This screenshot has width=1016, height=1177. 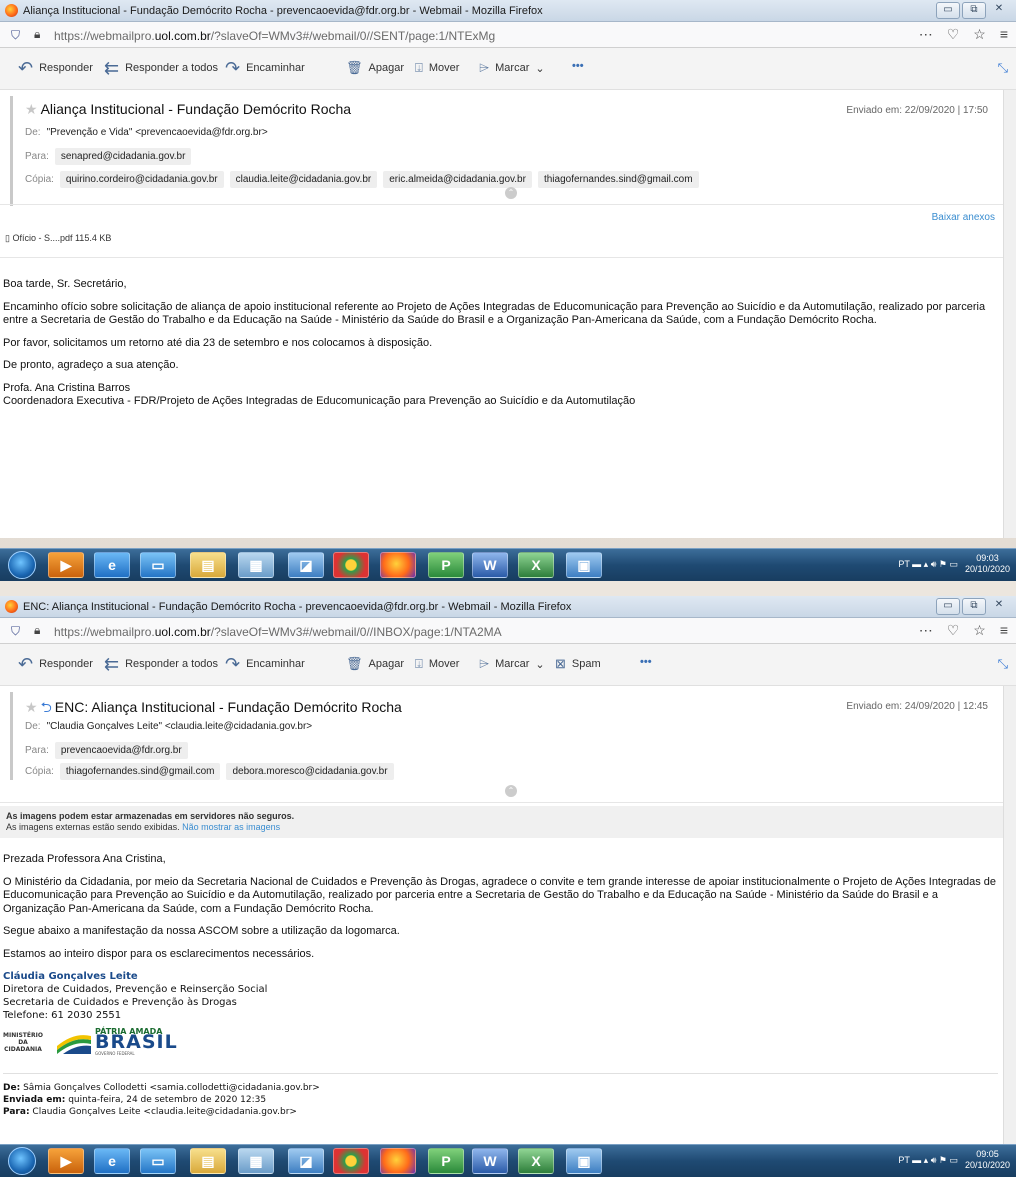 I want to click on recipient-chip: prevencaoevida@fdr.org.br, so click(x=121, y=750).